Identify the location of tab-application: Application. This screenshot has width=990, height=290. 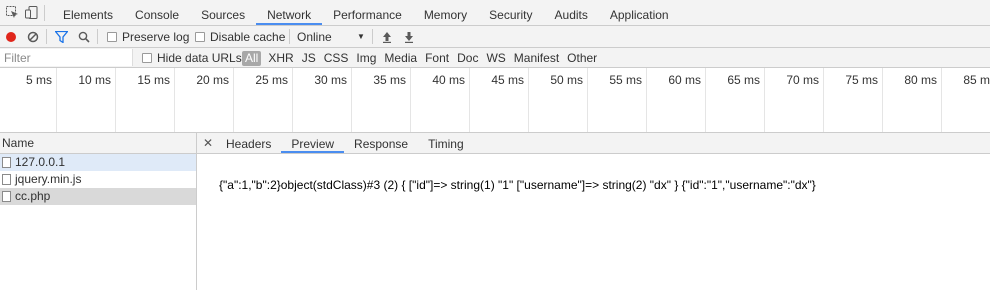
(639, 12).